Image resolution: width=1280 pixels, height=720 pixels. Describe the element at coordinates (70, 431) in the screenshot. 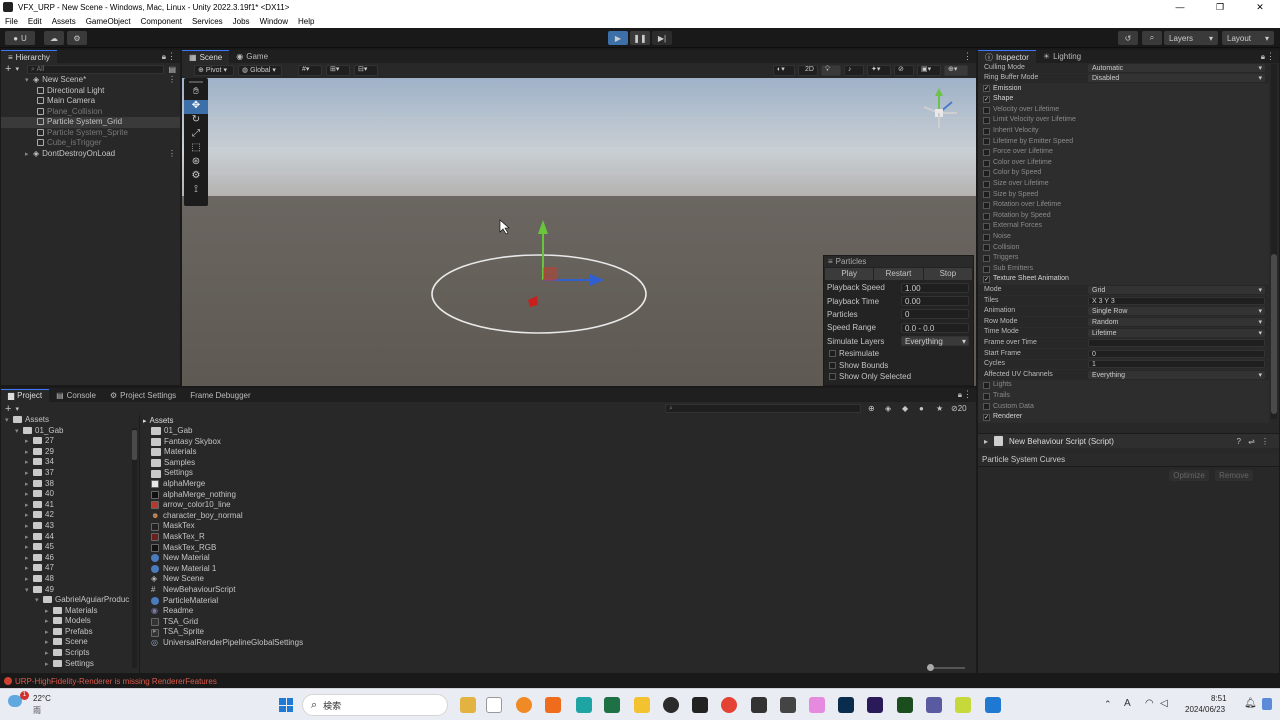

I see `project-folder-item: ▾ 01_Gab` at that location.